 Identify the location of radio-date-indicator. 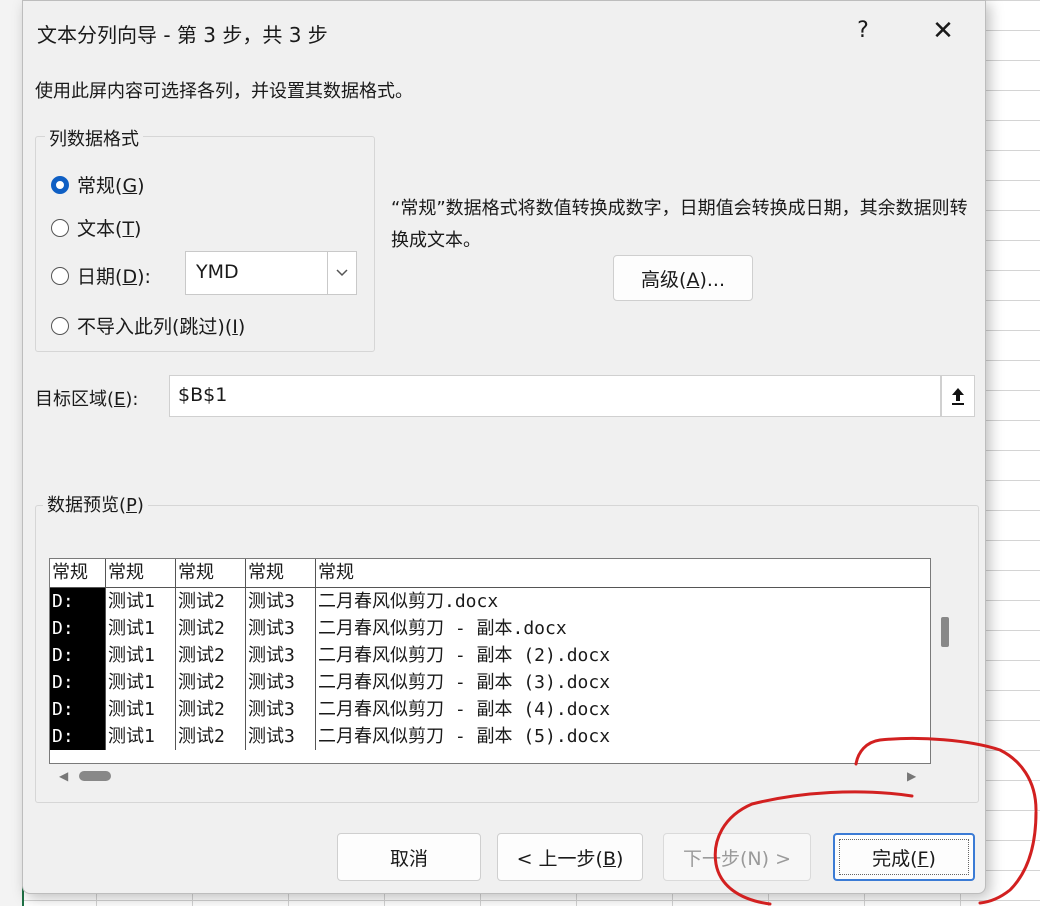
(60, 275).